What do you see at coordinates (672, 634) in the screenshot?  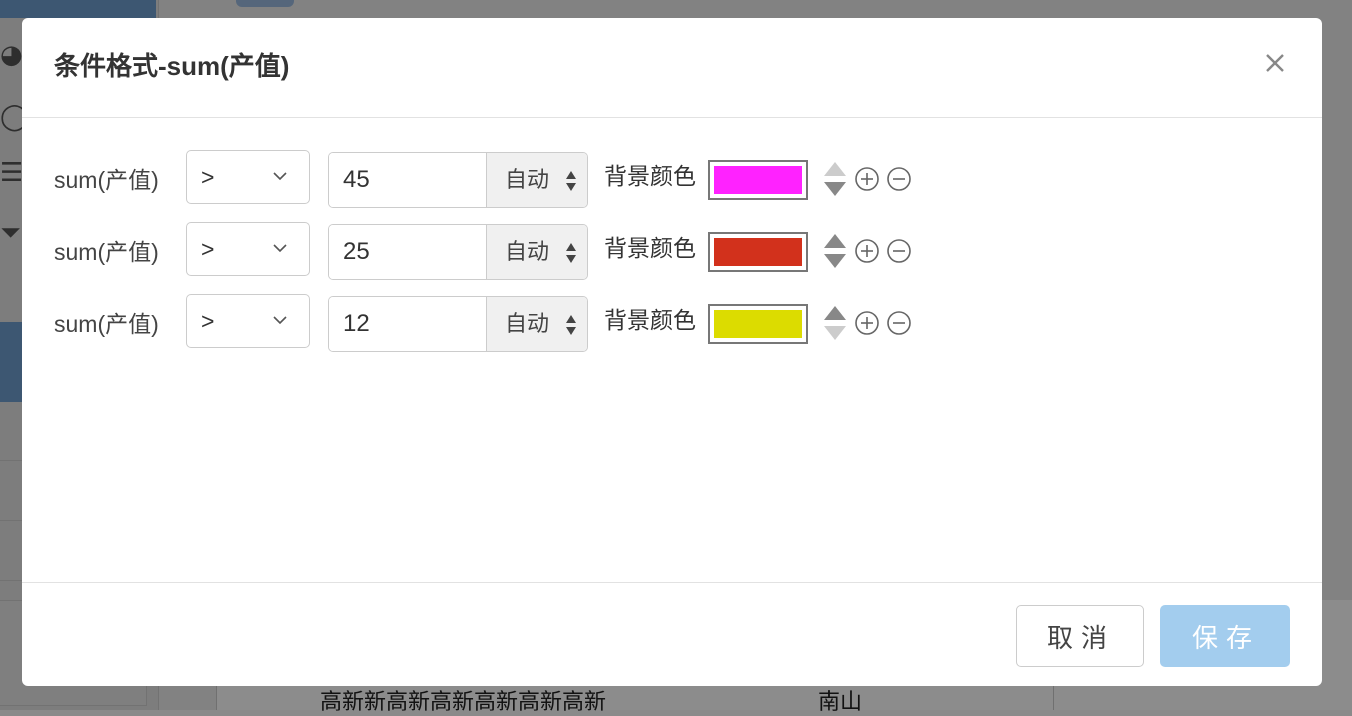 I see `dialog-footer: 取消 保存` at bounding box center [672, 634].